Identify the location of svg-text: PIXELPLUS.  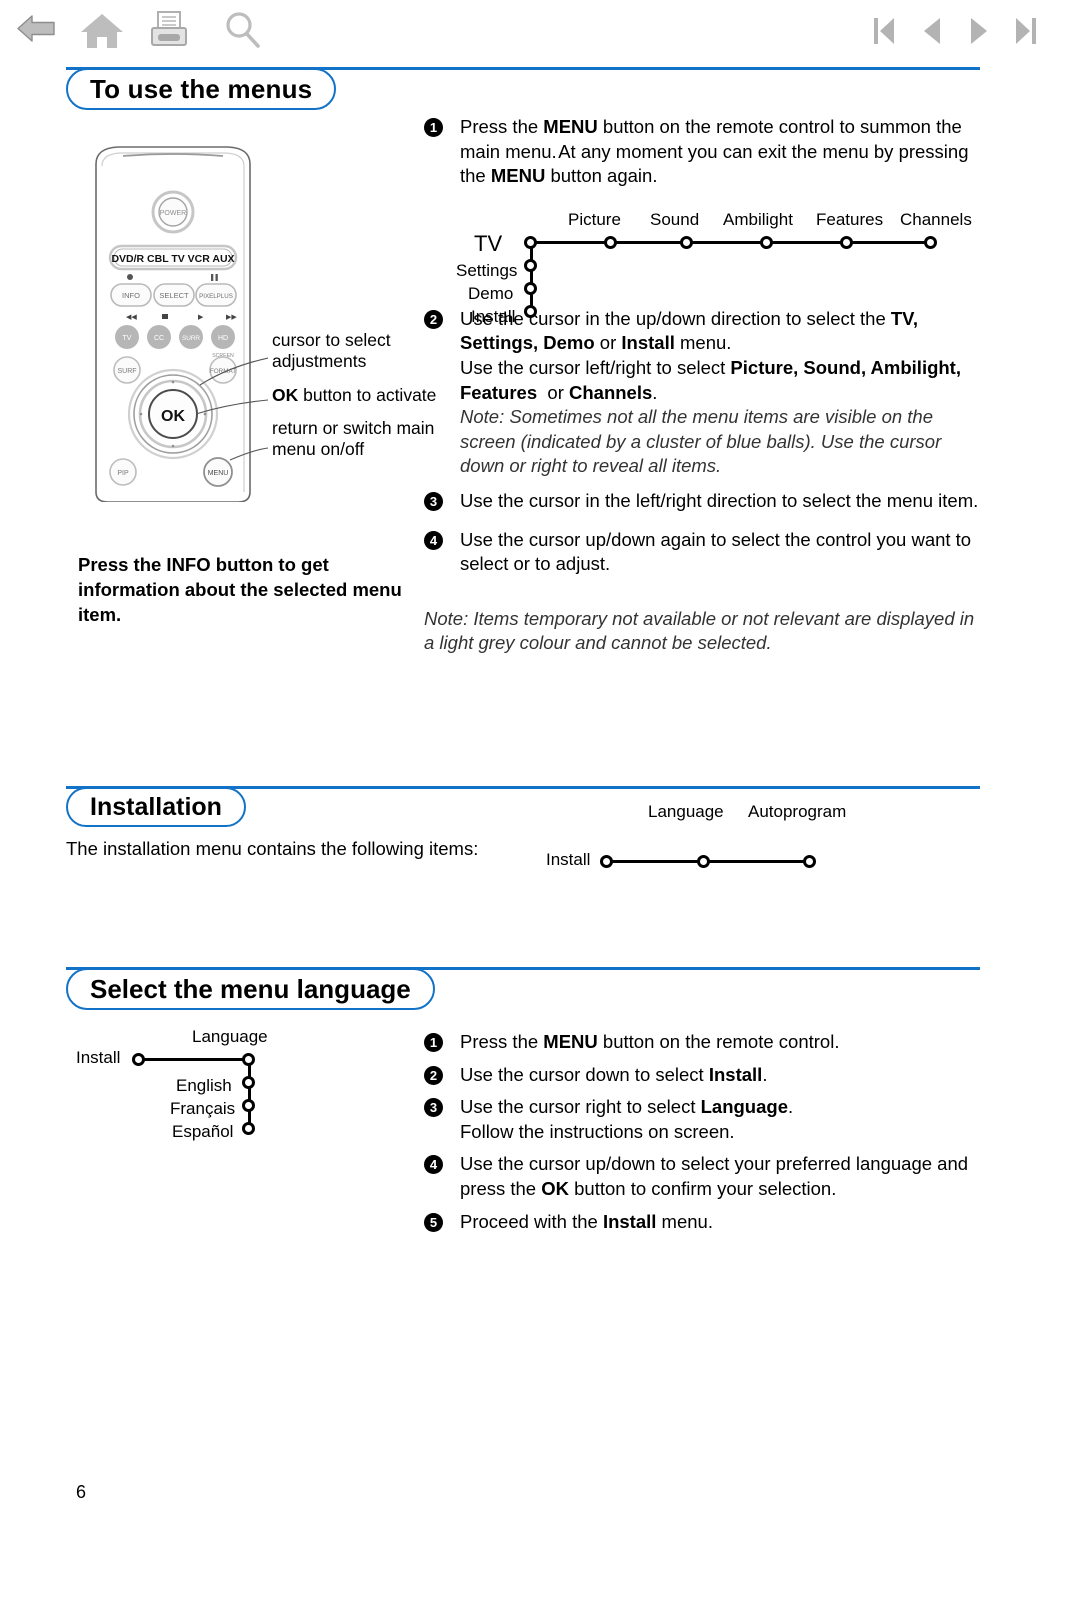
(216, 296).